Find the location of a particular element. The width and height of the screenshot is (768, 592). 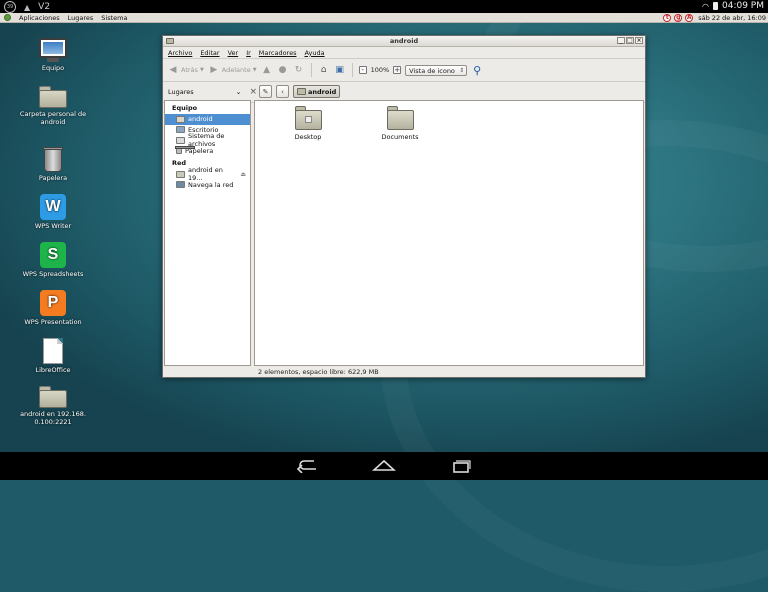

window-folder-icon is located at coordinates (170, 40).